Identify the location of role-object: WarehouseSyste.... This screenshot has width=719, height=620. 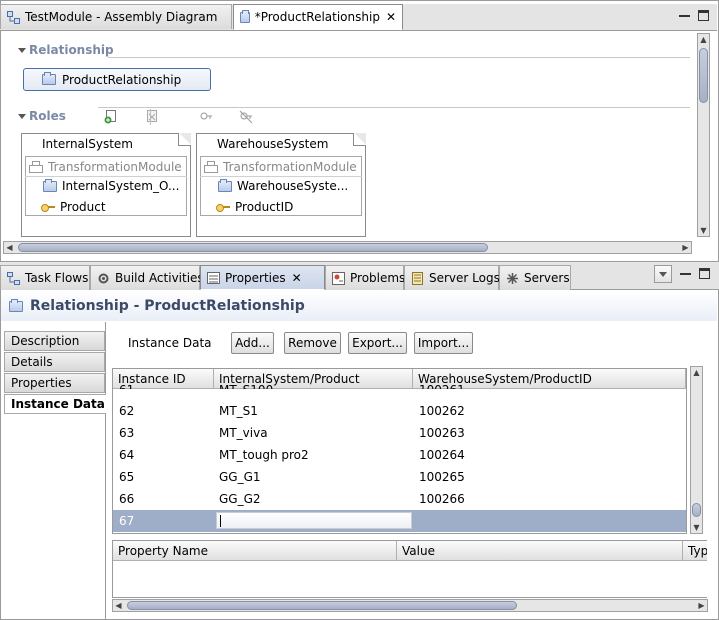
(293, 186).